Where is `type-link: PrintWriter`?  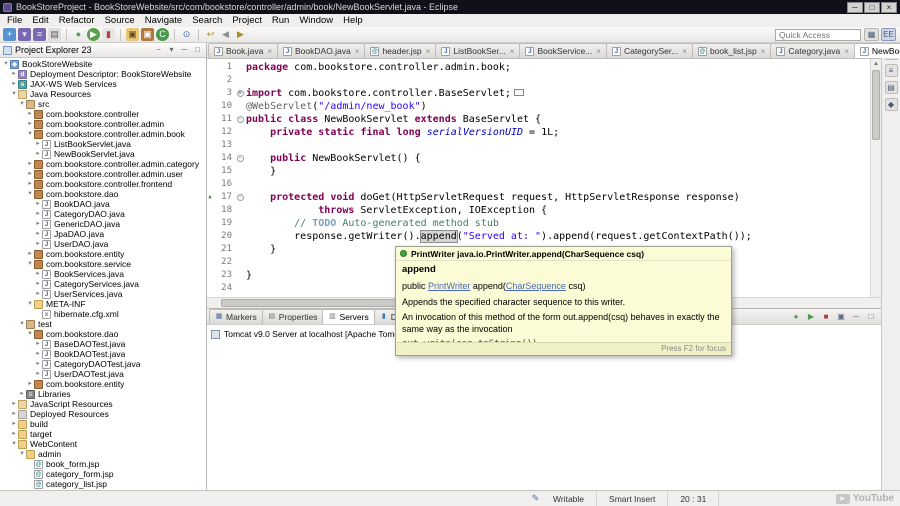 type-link: PrintWriter is located at coordinates (449, 286).